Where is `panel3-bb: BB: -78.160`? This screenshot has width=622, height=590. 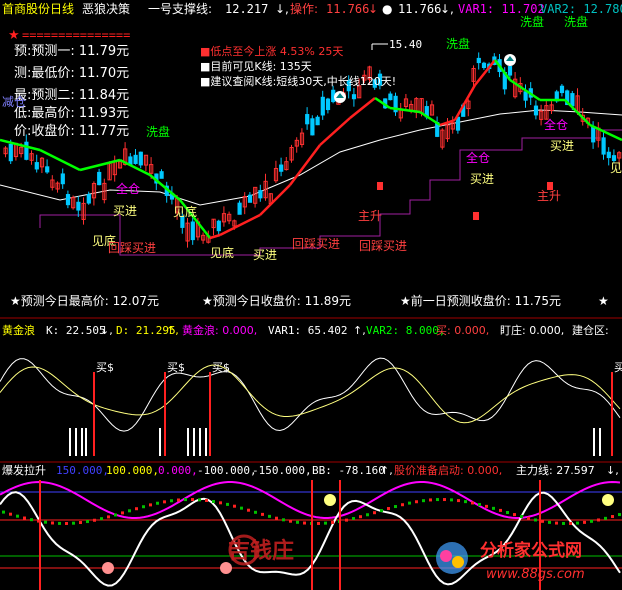 panel3-bb: BB: -78.160 is located at coordinates (348, 470).